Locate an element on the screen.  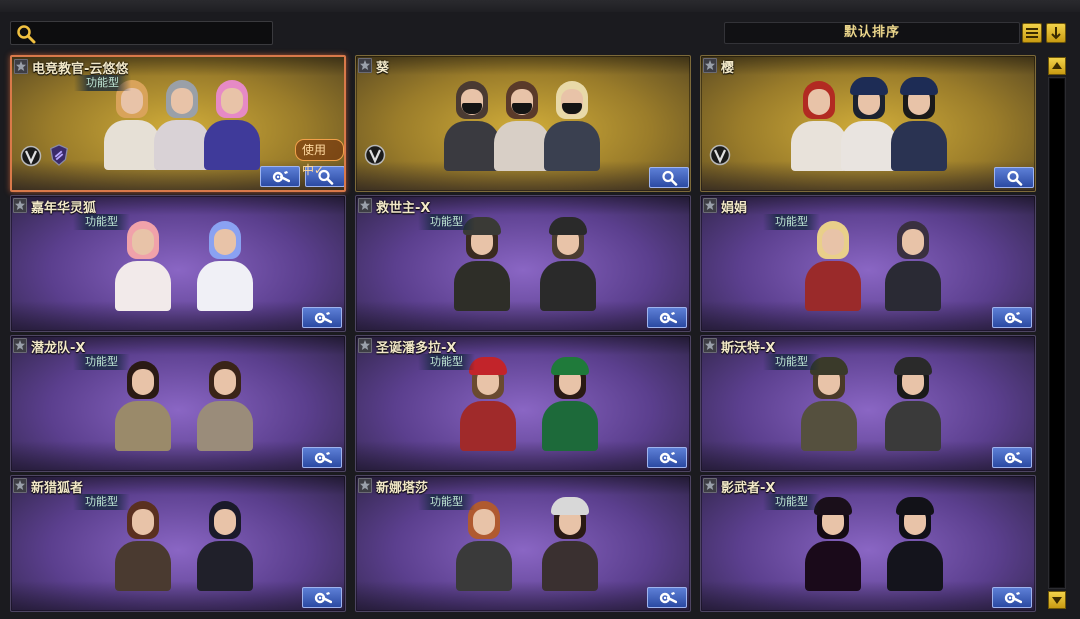
scroll-down-button is located at coordinates (1057, 600).